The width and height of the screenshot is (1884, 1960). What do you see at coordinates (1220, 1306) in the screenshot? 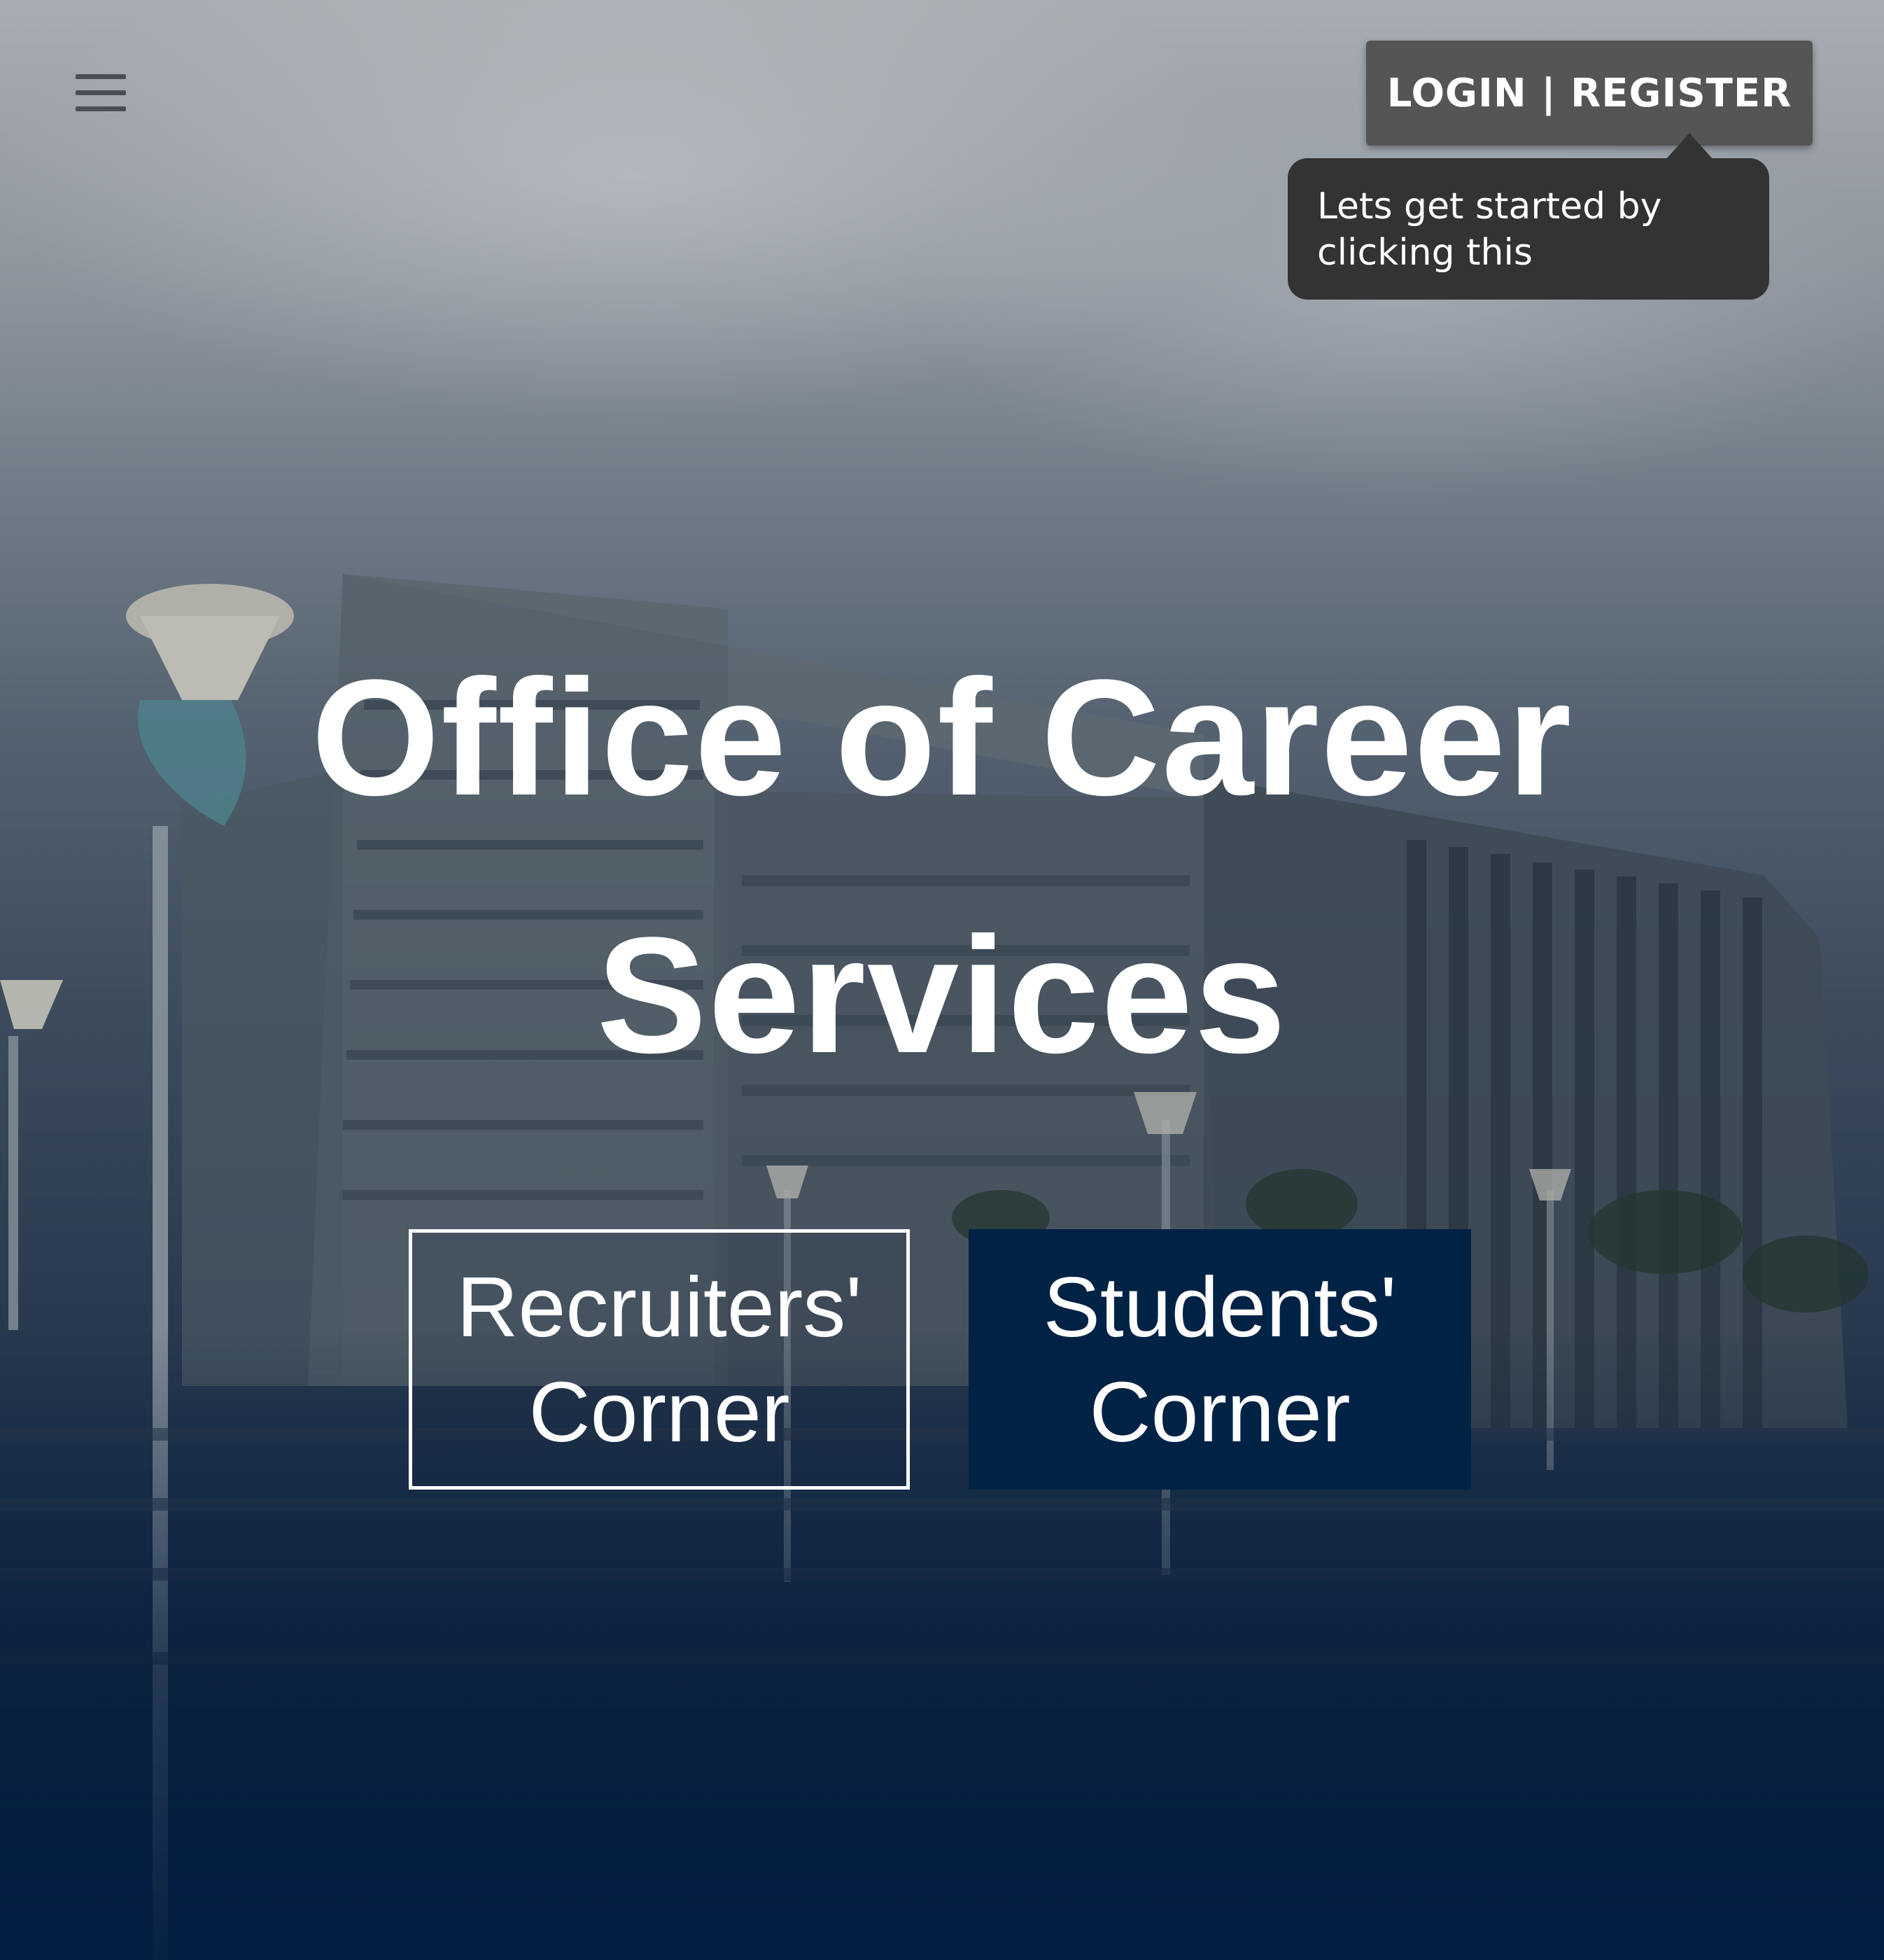
I see `students-corner-label-line1: Students'` at bounding box center [1220, 1306].